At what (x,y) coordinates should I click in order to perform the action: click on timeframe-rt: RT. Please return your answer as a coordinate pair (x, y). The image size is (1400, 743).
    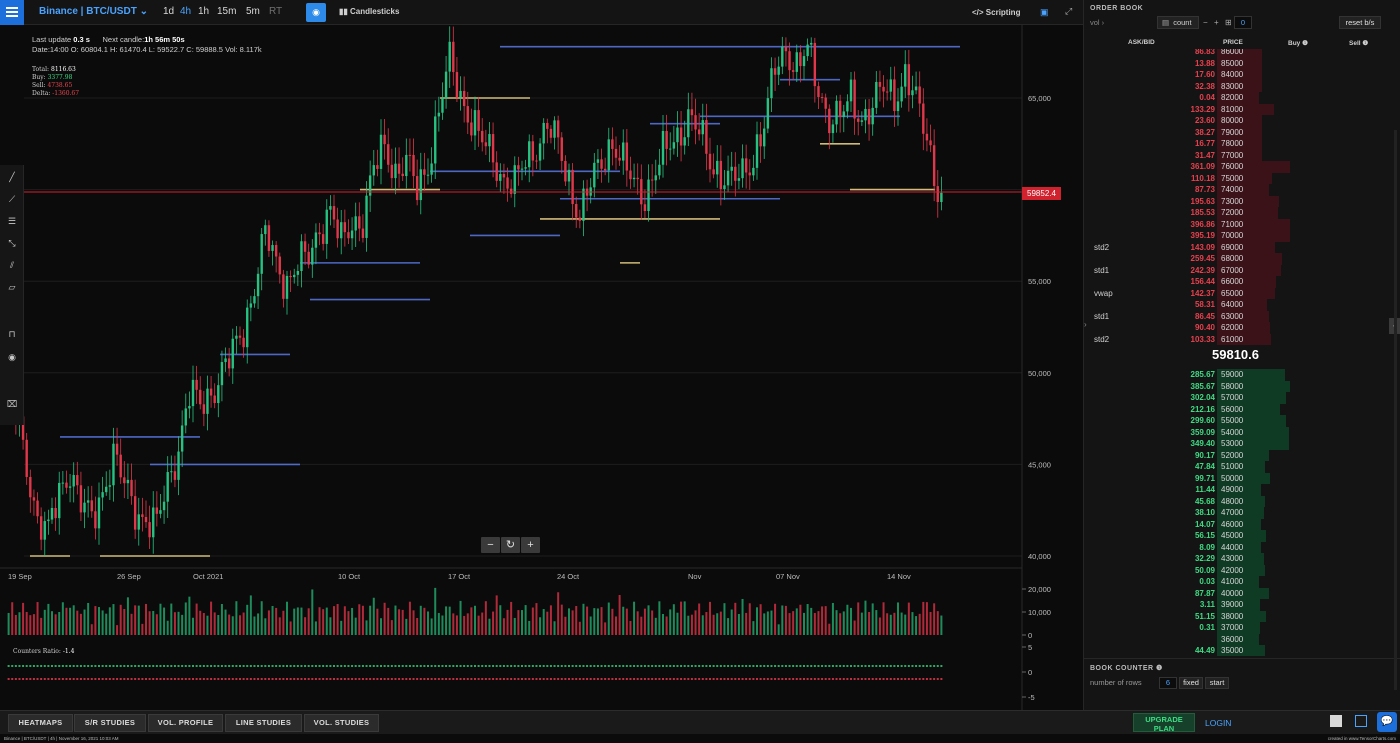
    Looking at the image, I should click on (275, 11).